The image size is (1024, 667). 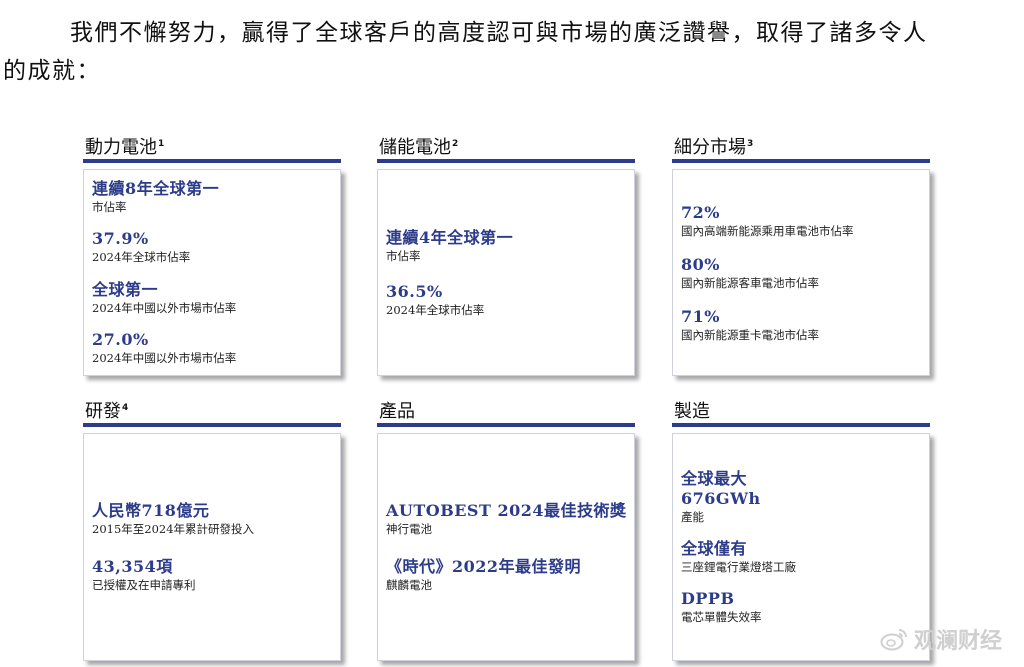 I want to click on stat-value: 27.0%, so click(x=120, y=339).